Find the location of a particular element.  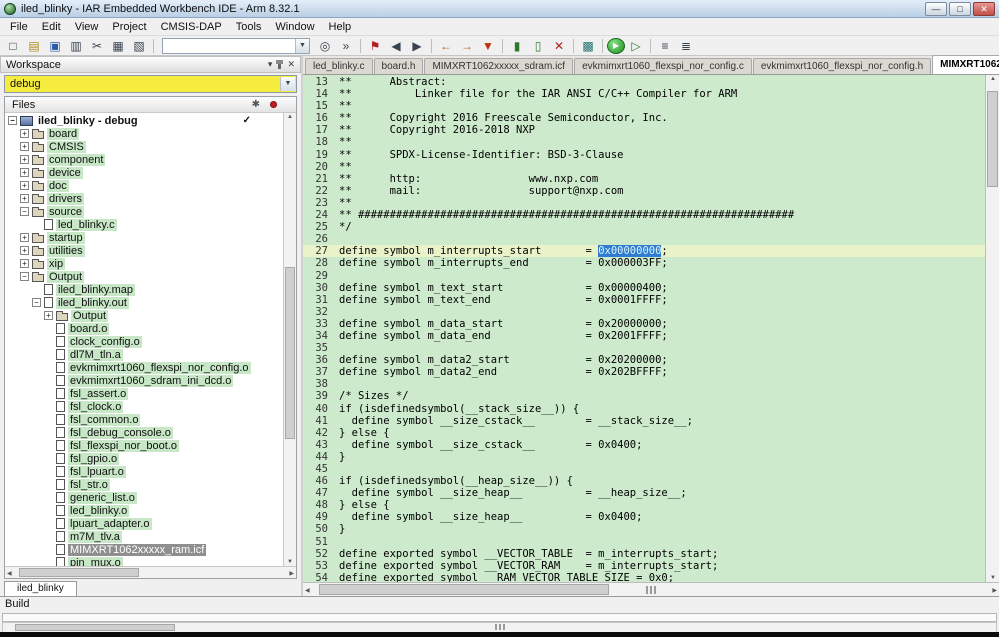

code-line-50: 50} is located at coordinates (644, 529).